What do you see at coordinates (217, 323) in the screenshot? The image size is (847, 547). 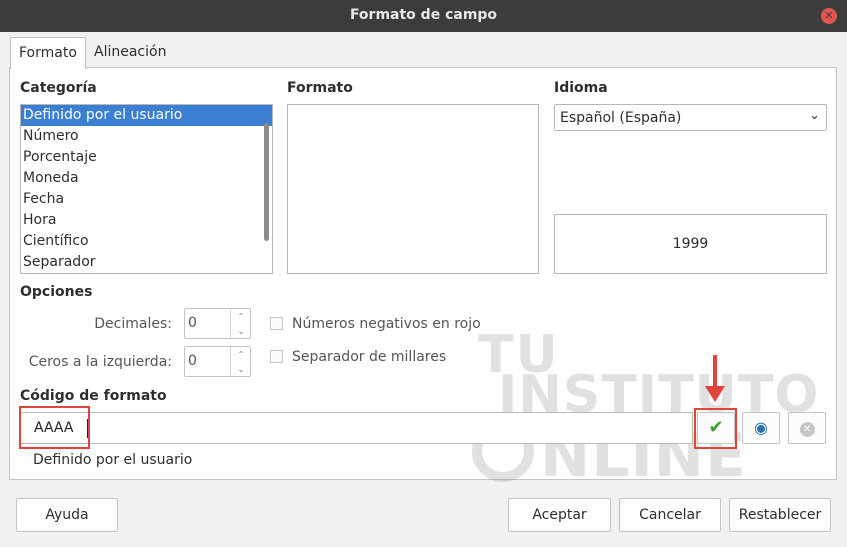 I see `decimals-stepper: 0 ⌃ ⌄` at bounding box center [217, 323].